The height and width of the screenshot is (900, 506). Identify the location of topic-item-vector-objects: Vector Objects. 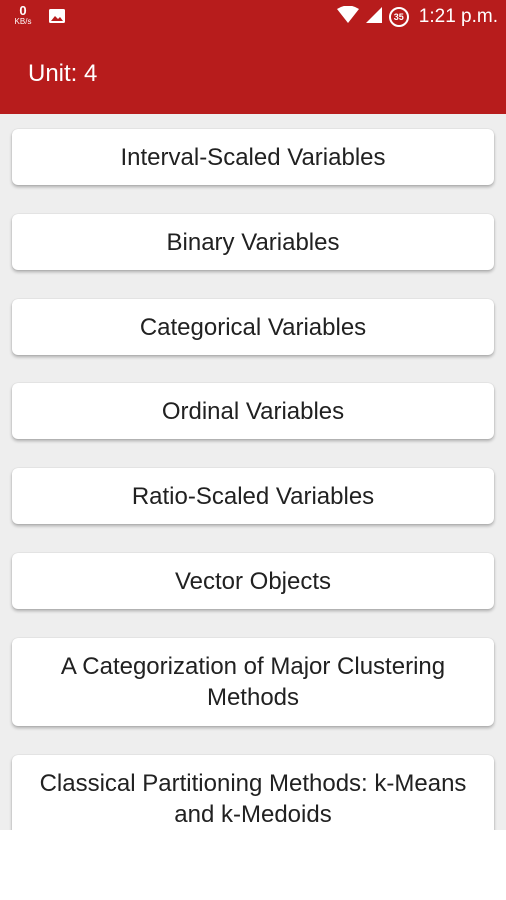
(253, 581).